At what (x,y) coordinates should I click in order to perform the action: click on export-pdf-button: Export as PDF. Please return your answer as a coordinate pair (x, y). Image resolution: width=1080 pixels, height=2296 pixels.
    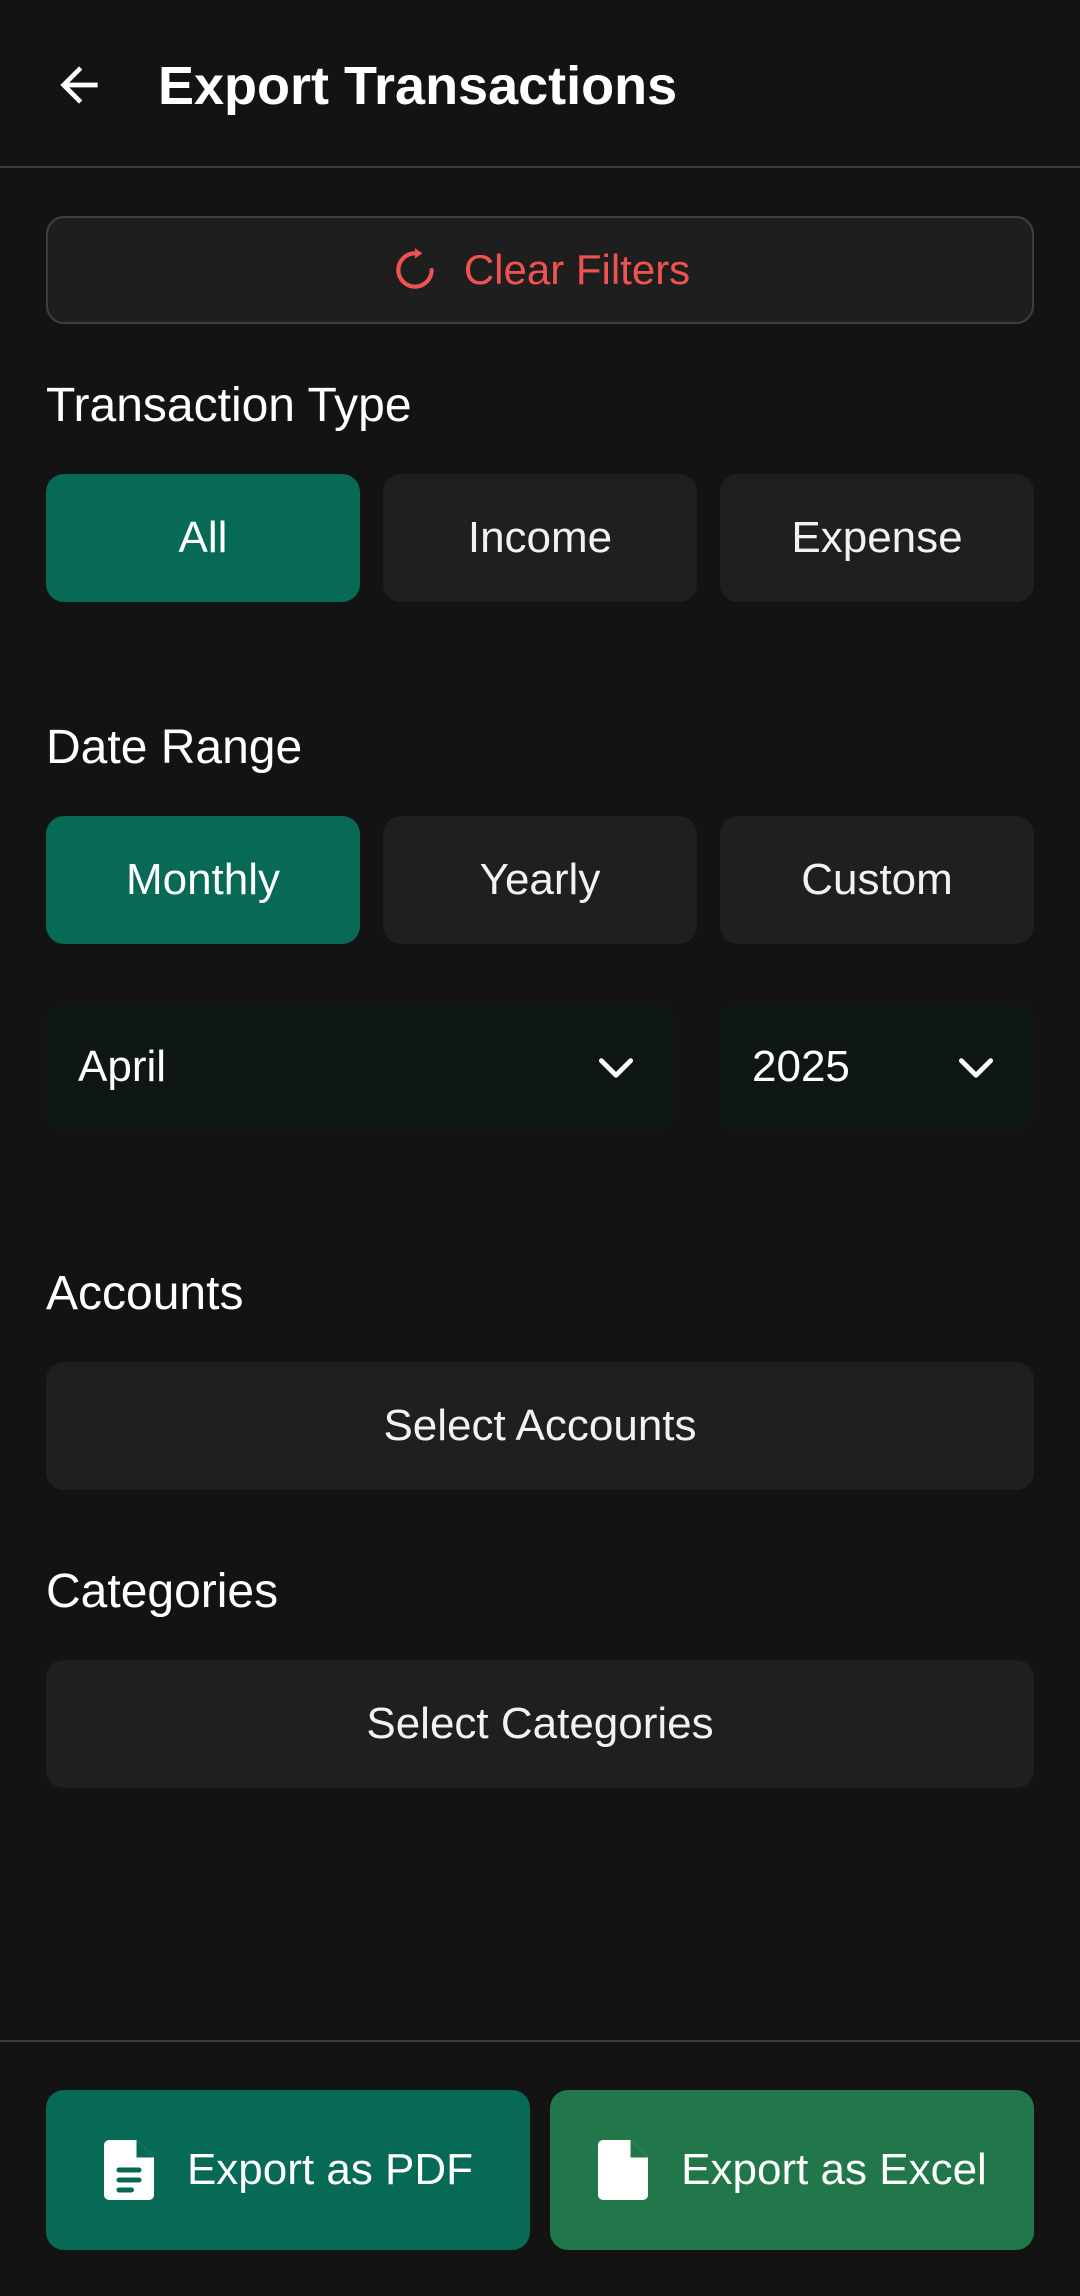
    Looking at the image, I should click on (288, 2170).